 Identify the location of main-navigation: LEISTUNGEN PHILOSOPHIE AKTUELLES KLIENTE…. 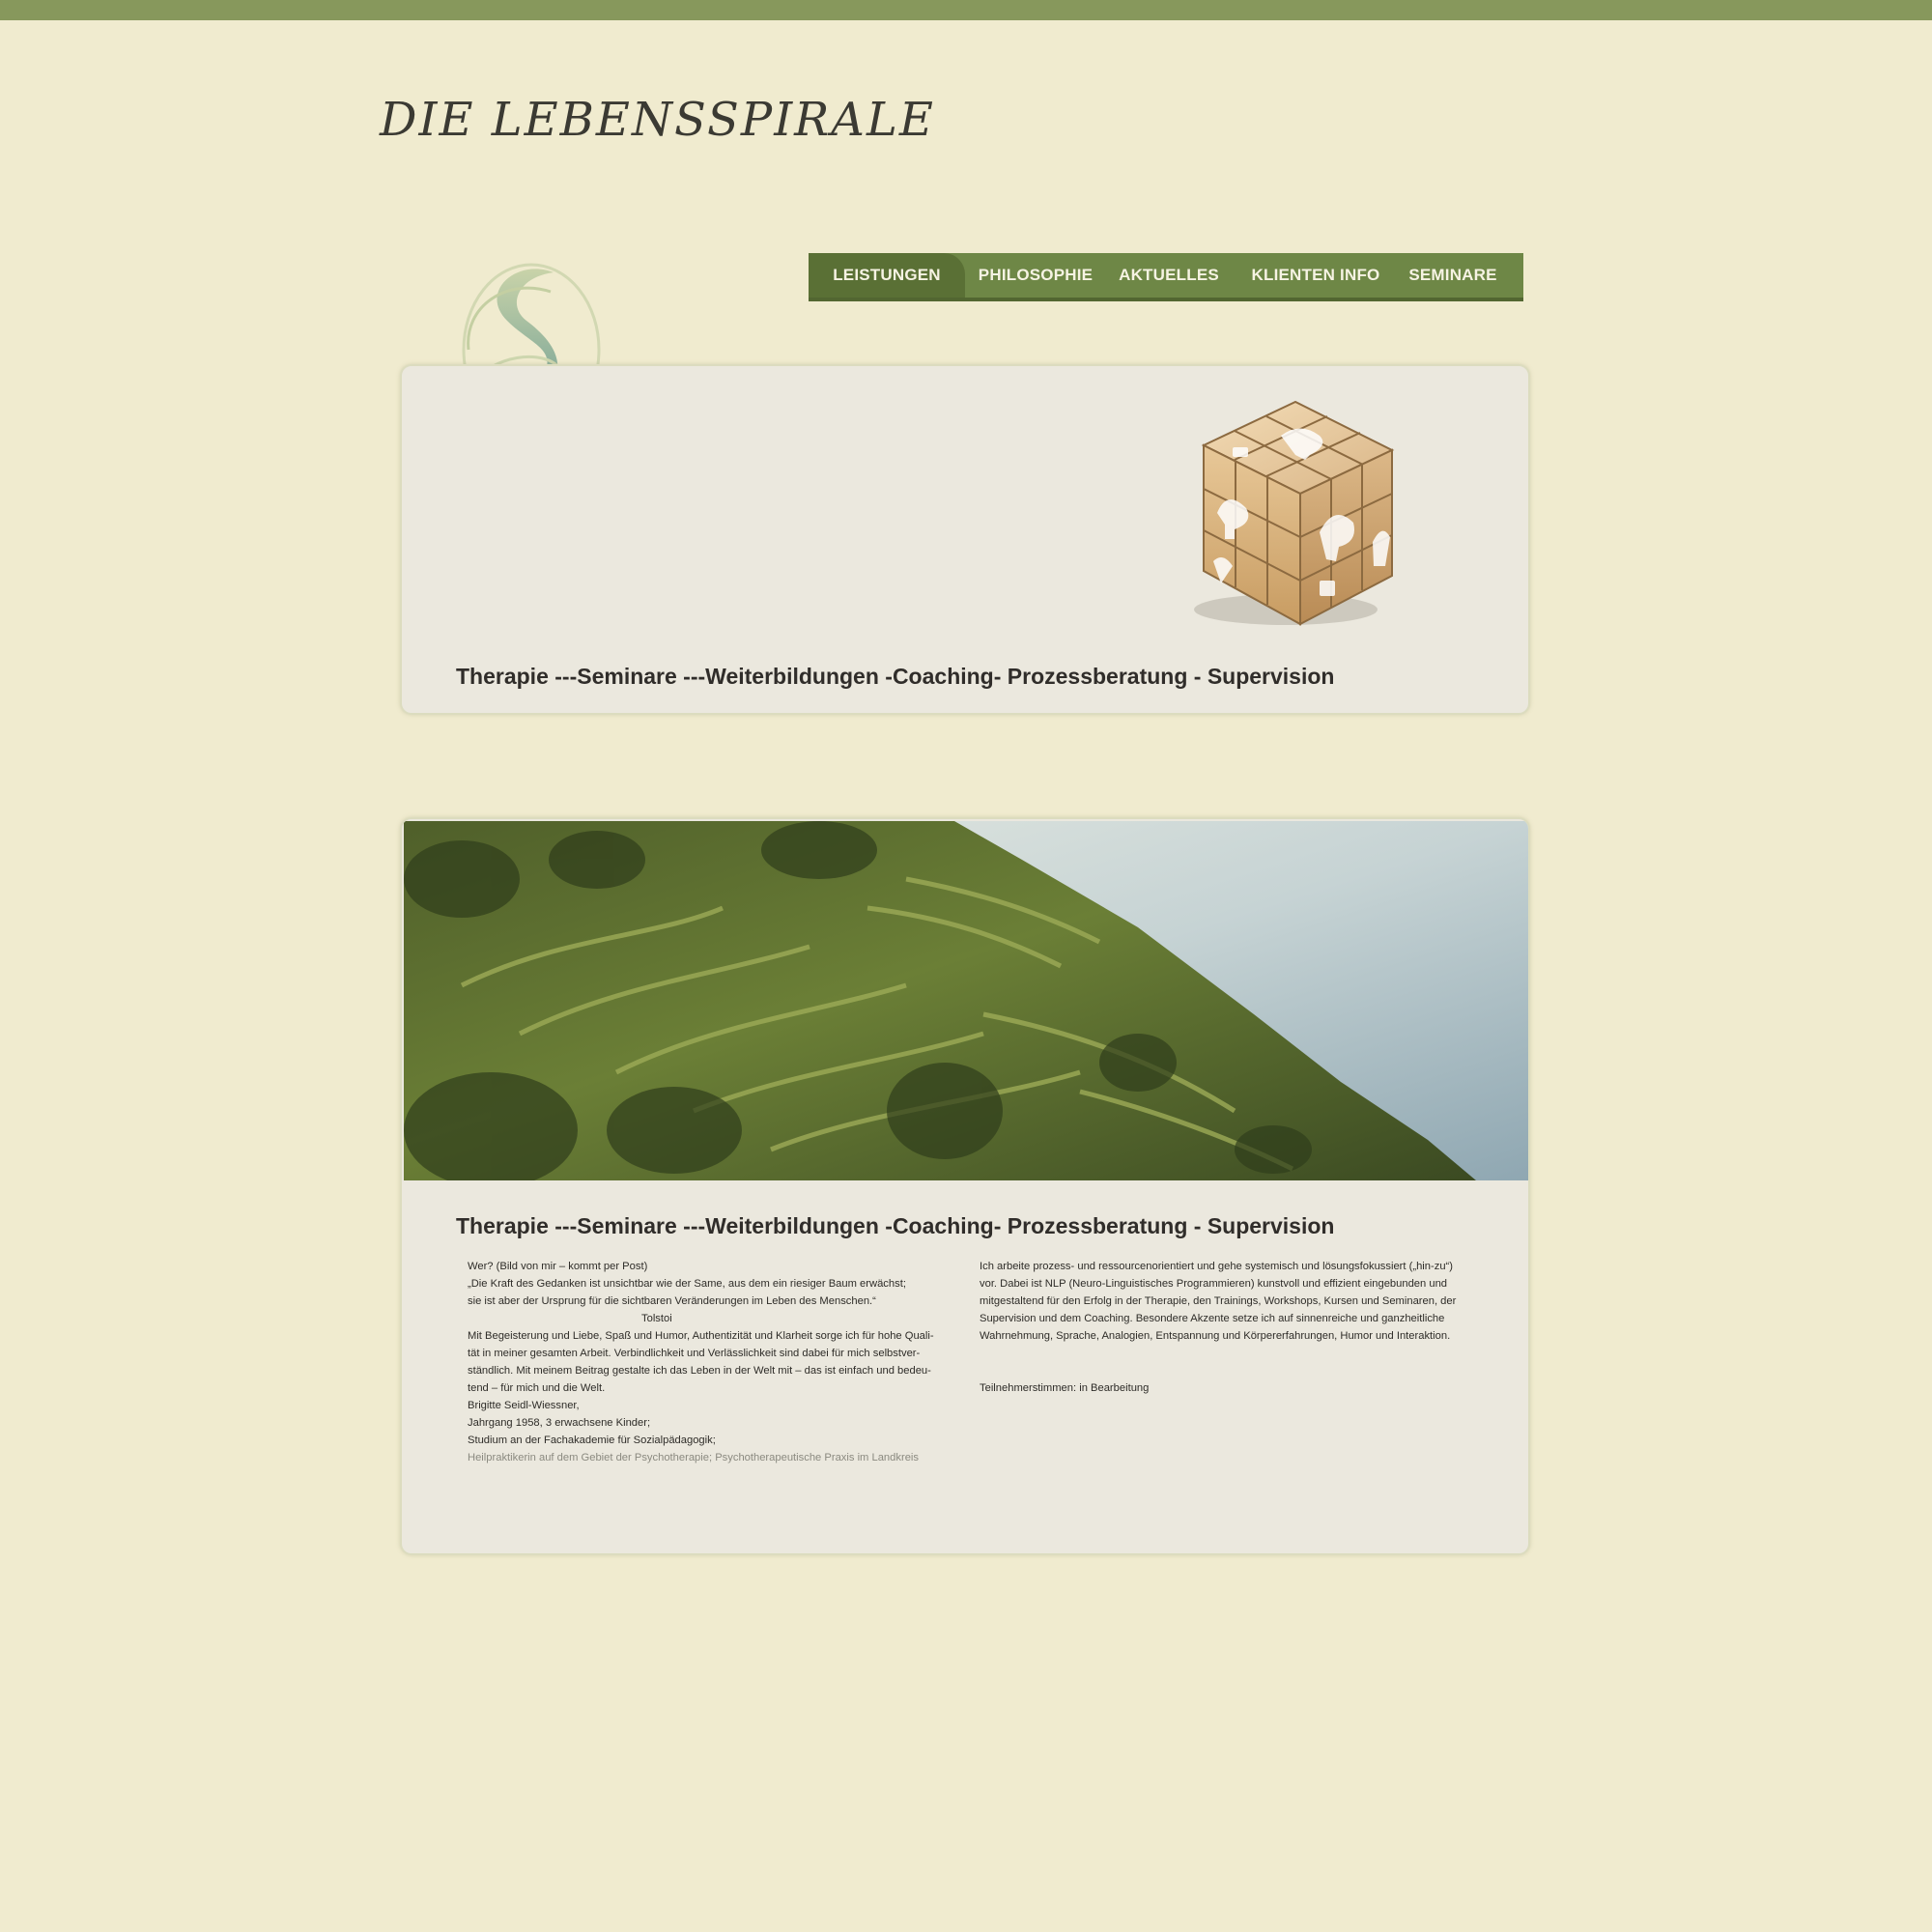
(1166, 277).